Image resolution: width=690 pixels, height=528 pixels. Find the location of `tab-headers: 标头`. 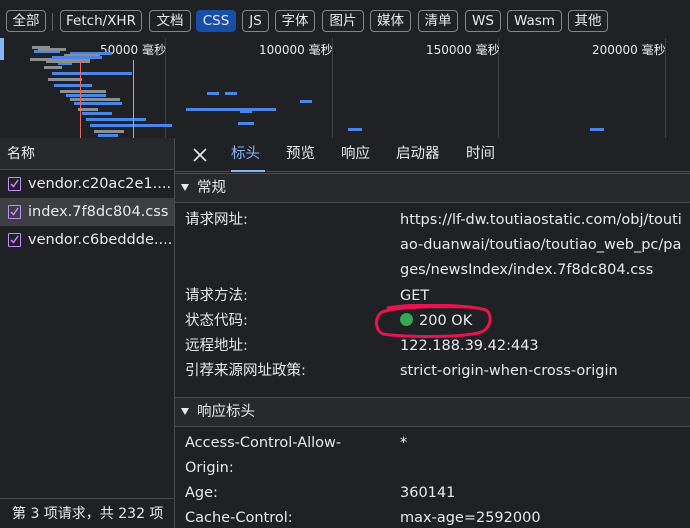

tab-headers: 标头 is located at coordinates (248, 155).